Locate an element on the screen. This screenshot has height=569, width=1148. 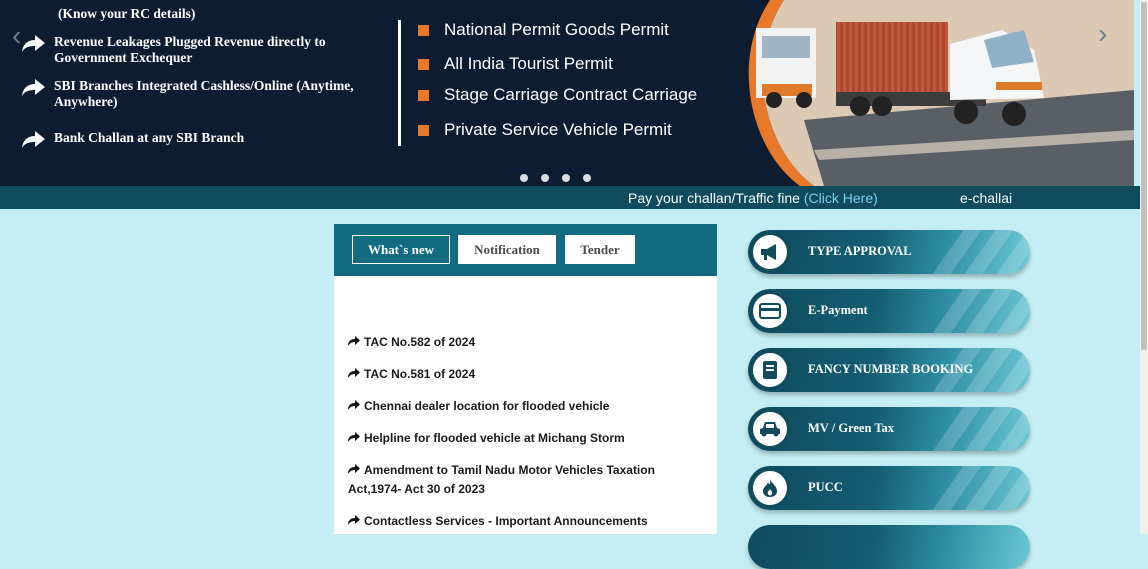
scrollbar is located at coordinates (1144, 267).